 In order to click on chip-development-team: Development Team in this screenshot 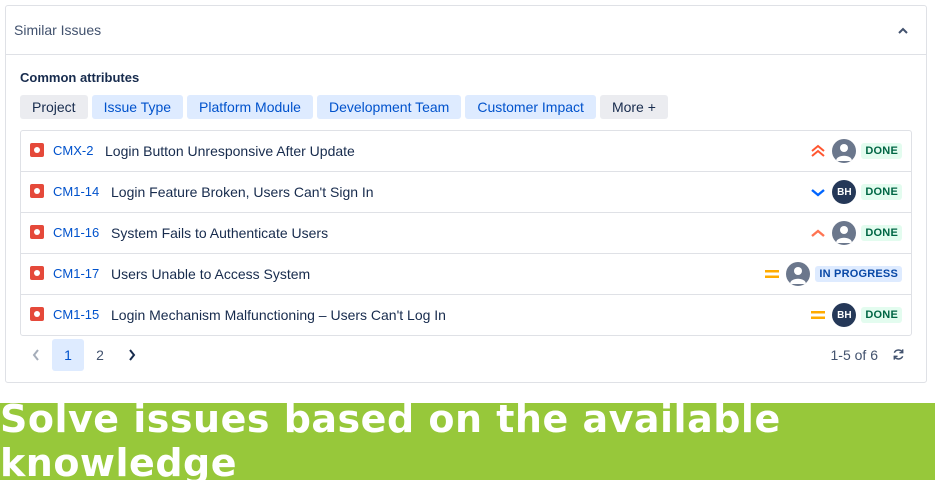, I will do `click(389, 107)`.